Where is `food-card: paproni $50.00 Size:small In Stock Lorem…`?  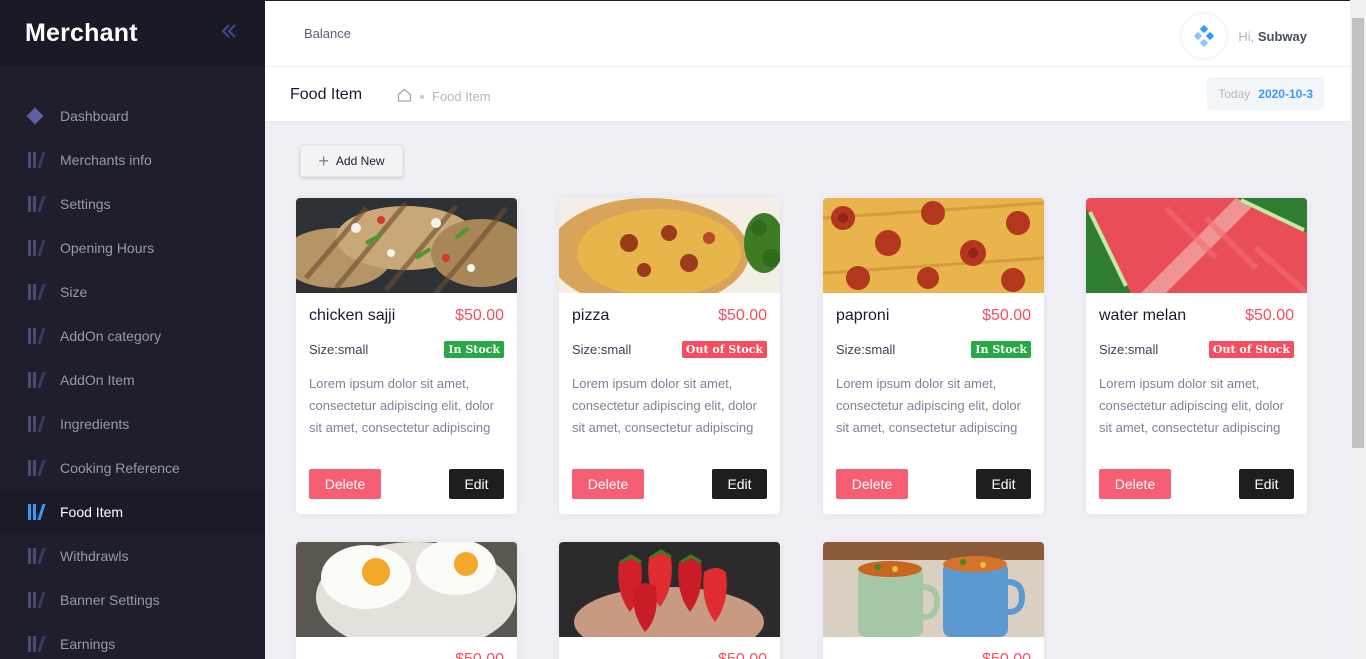
food-card: paproni $50.00 Size:small In Stock Lorem… is located at coordinates (933, 356).